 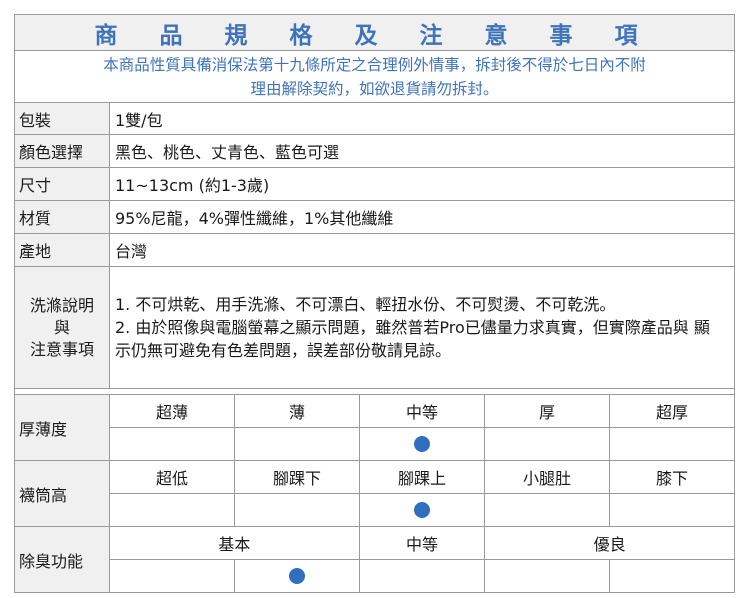 What do you see at coordinates (172, 477) in the screenshot?
I see `rating-option: 超低` at bounding box center [172, 477].